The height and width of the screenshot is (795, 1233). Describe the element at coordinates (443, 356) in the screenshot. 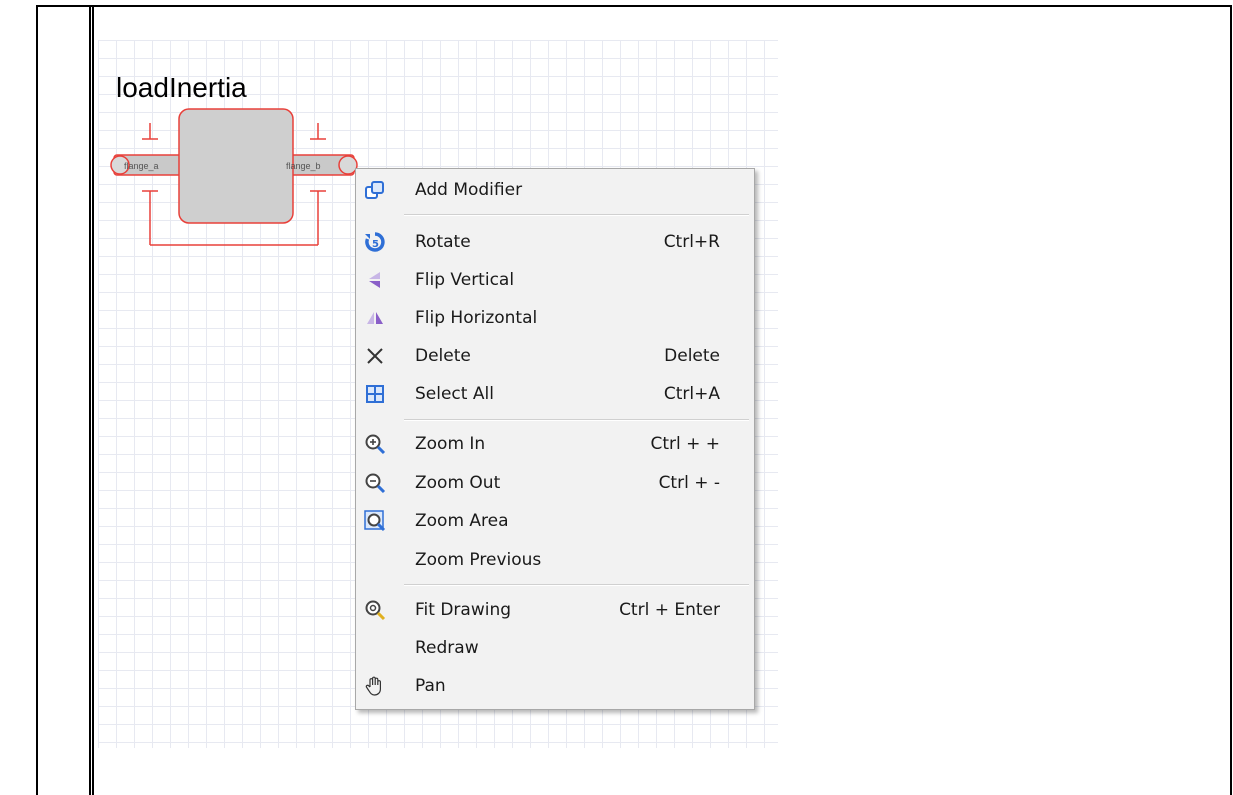

I see `menu-item-label: Delete` at that location.